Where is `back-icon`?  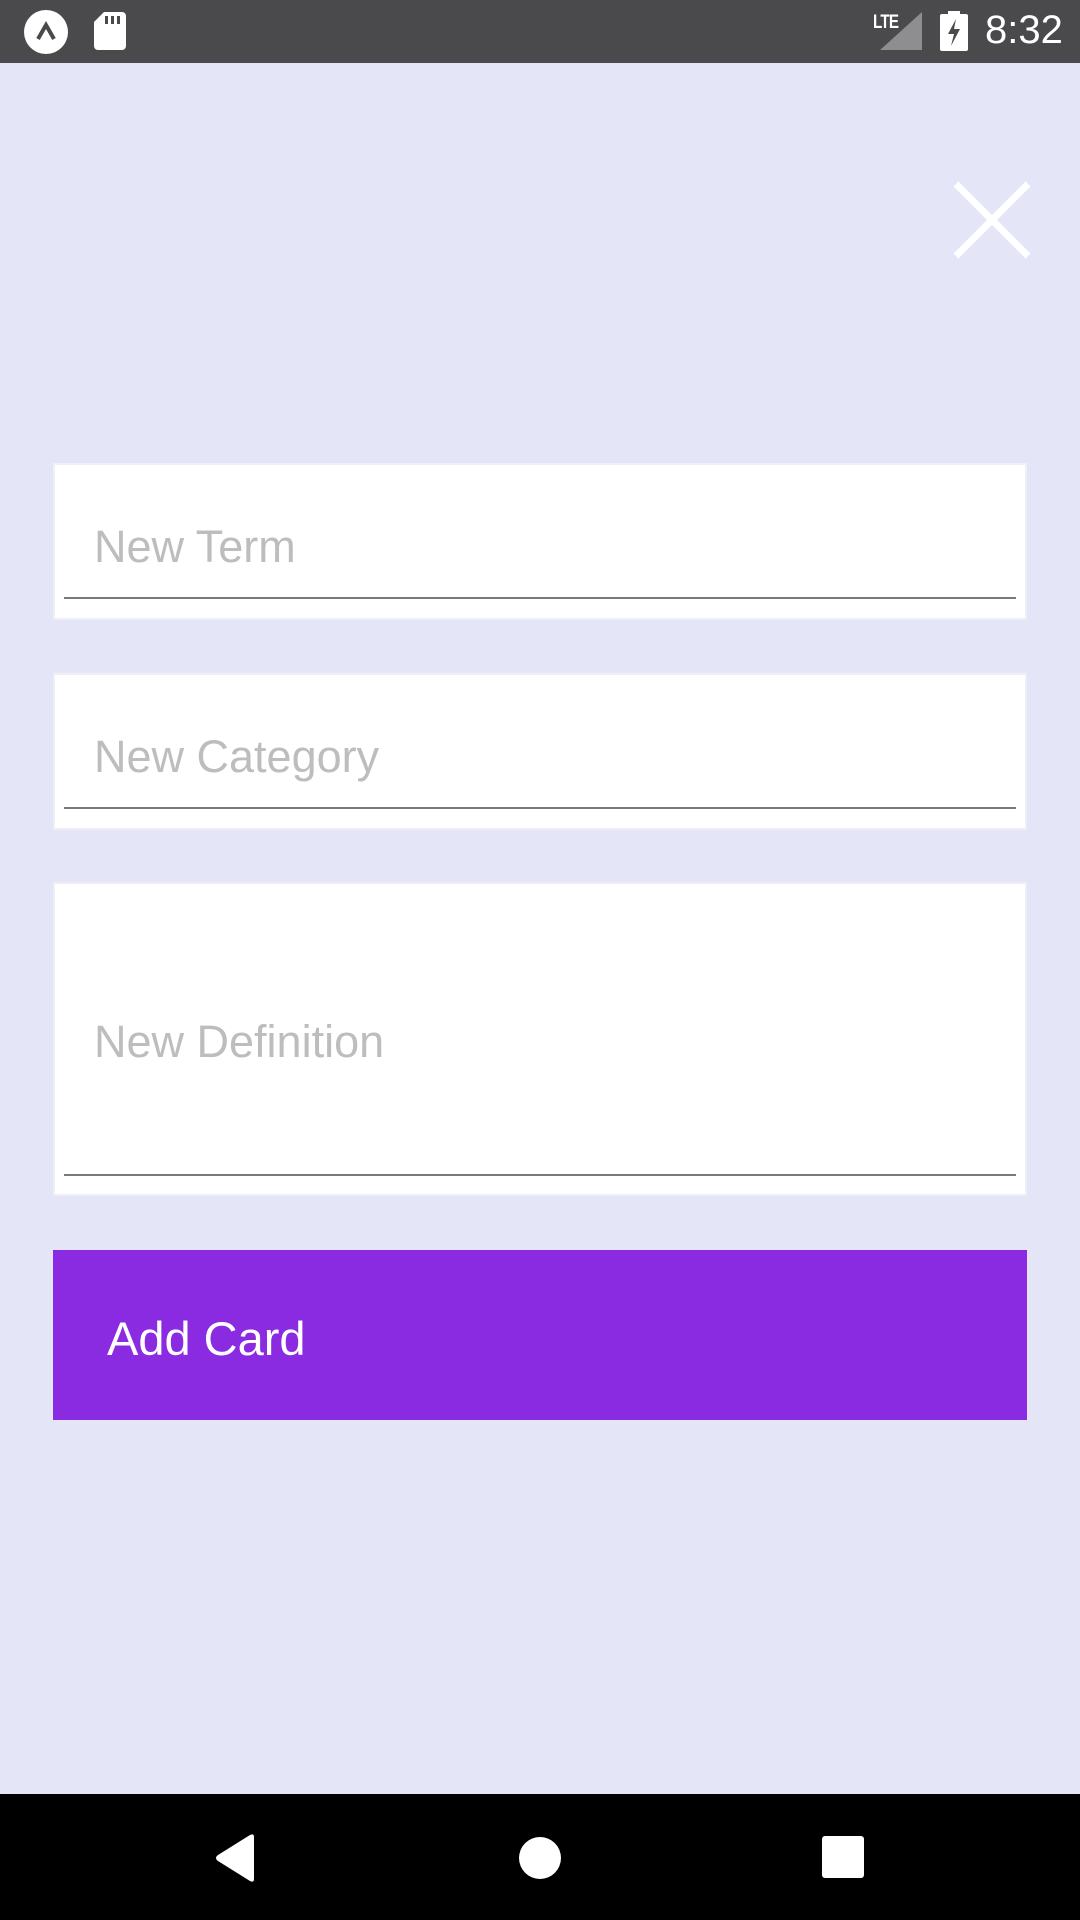
back-icon is located at coordinates (236, 1858).